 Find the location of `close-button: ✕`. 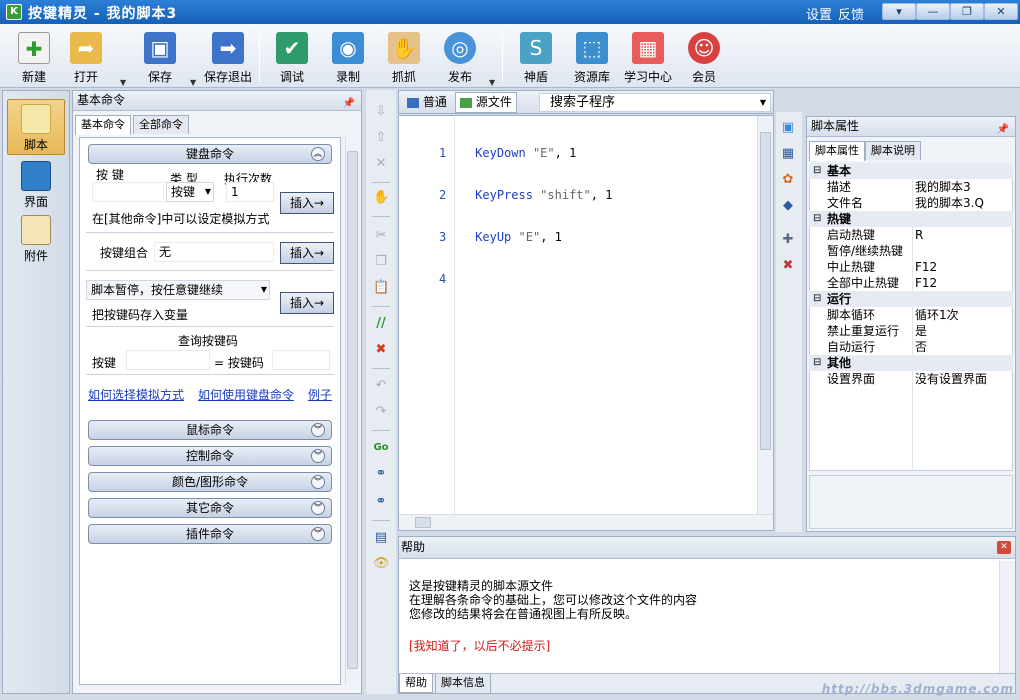

close-button: ✕ is located at coordinates (1001, 11).